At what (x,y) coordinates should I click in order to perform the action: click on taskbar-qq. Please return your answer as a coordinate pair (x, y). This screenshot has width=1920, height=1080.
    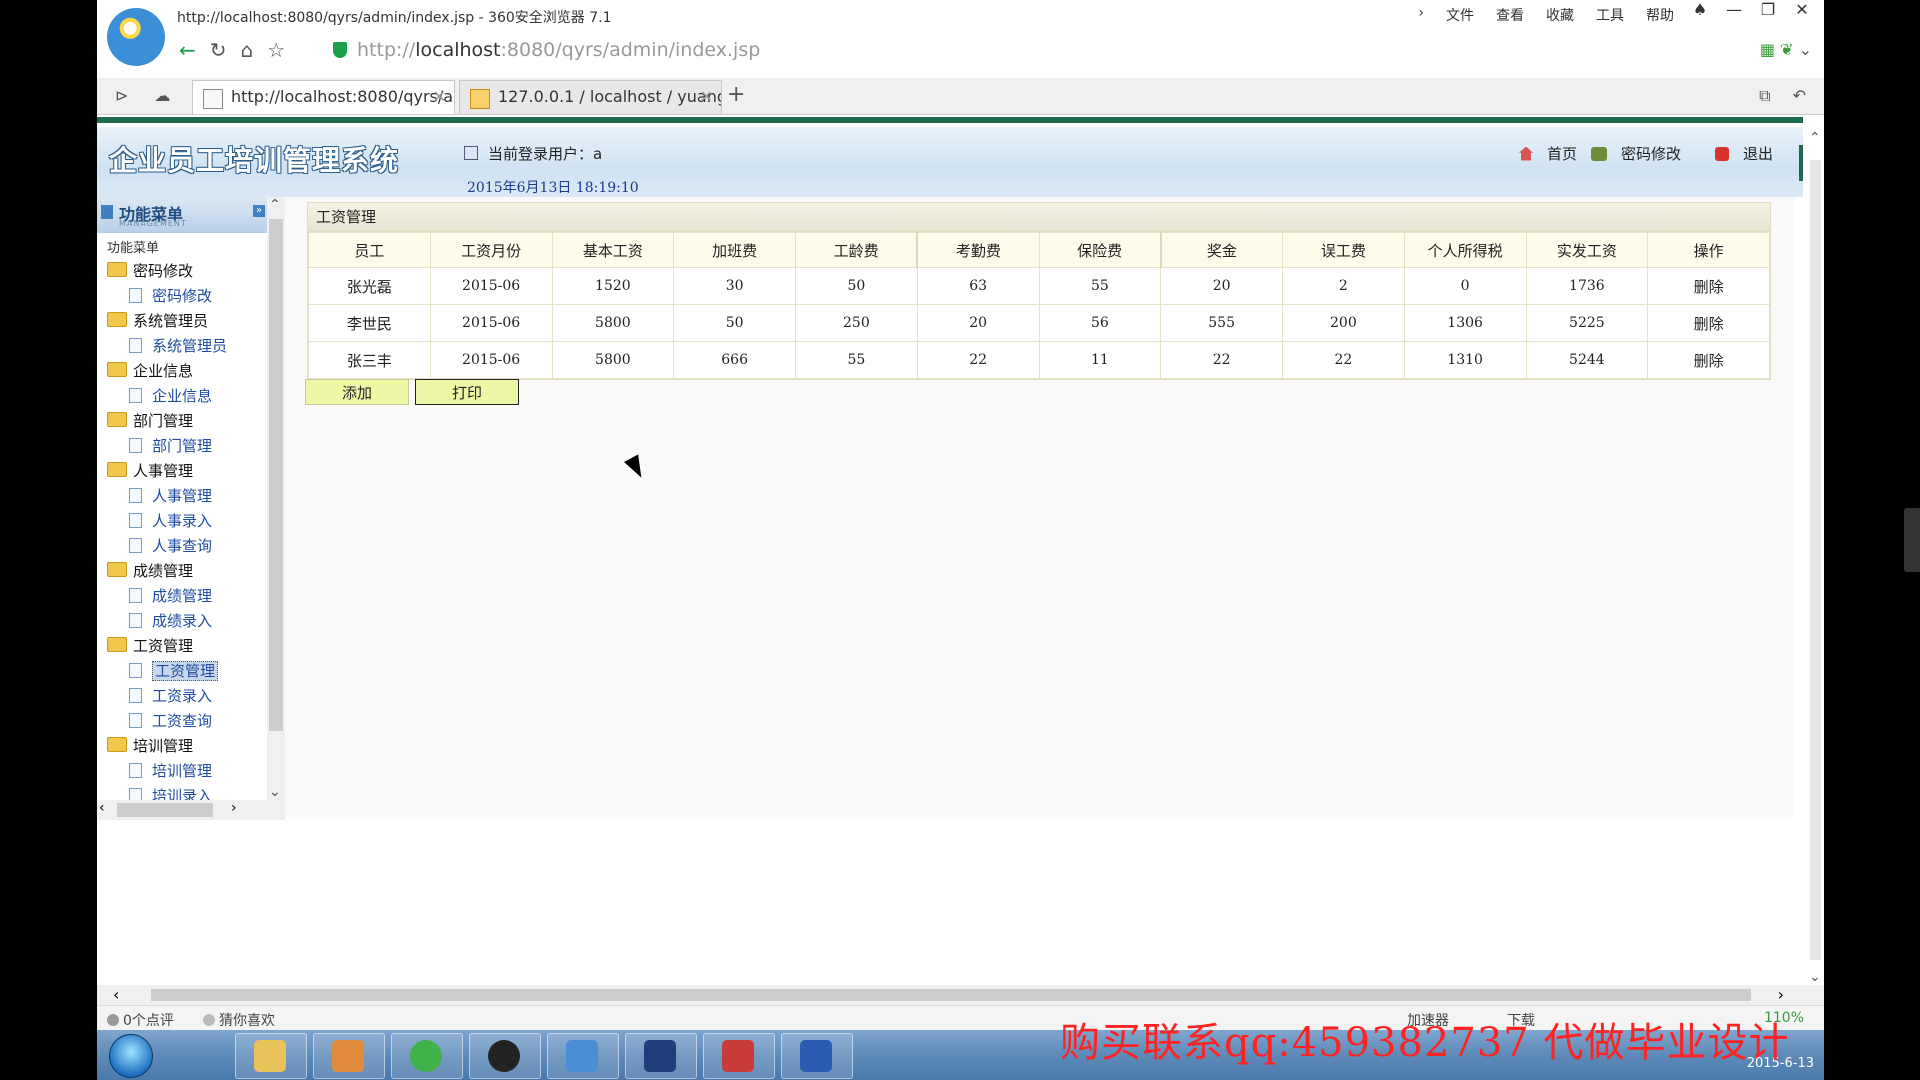
    Looking at the image, I should click on (505, 1056).